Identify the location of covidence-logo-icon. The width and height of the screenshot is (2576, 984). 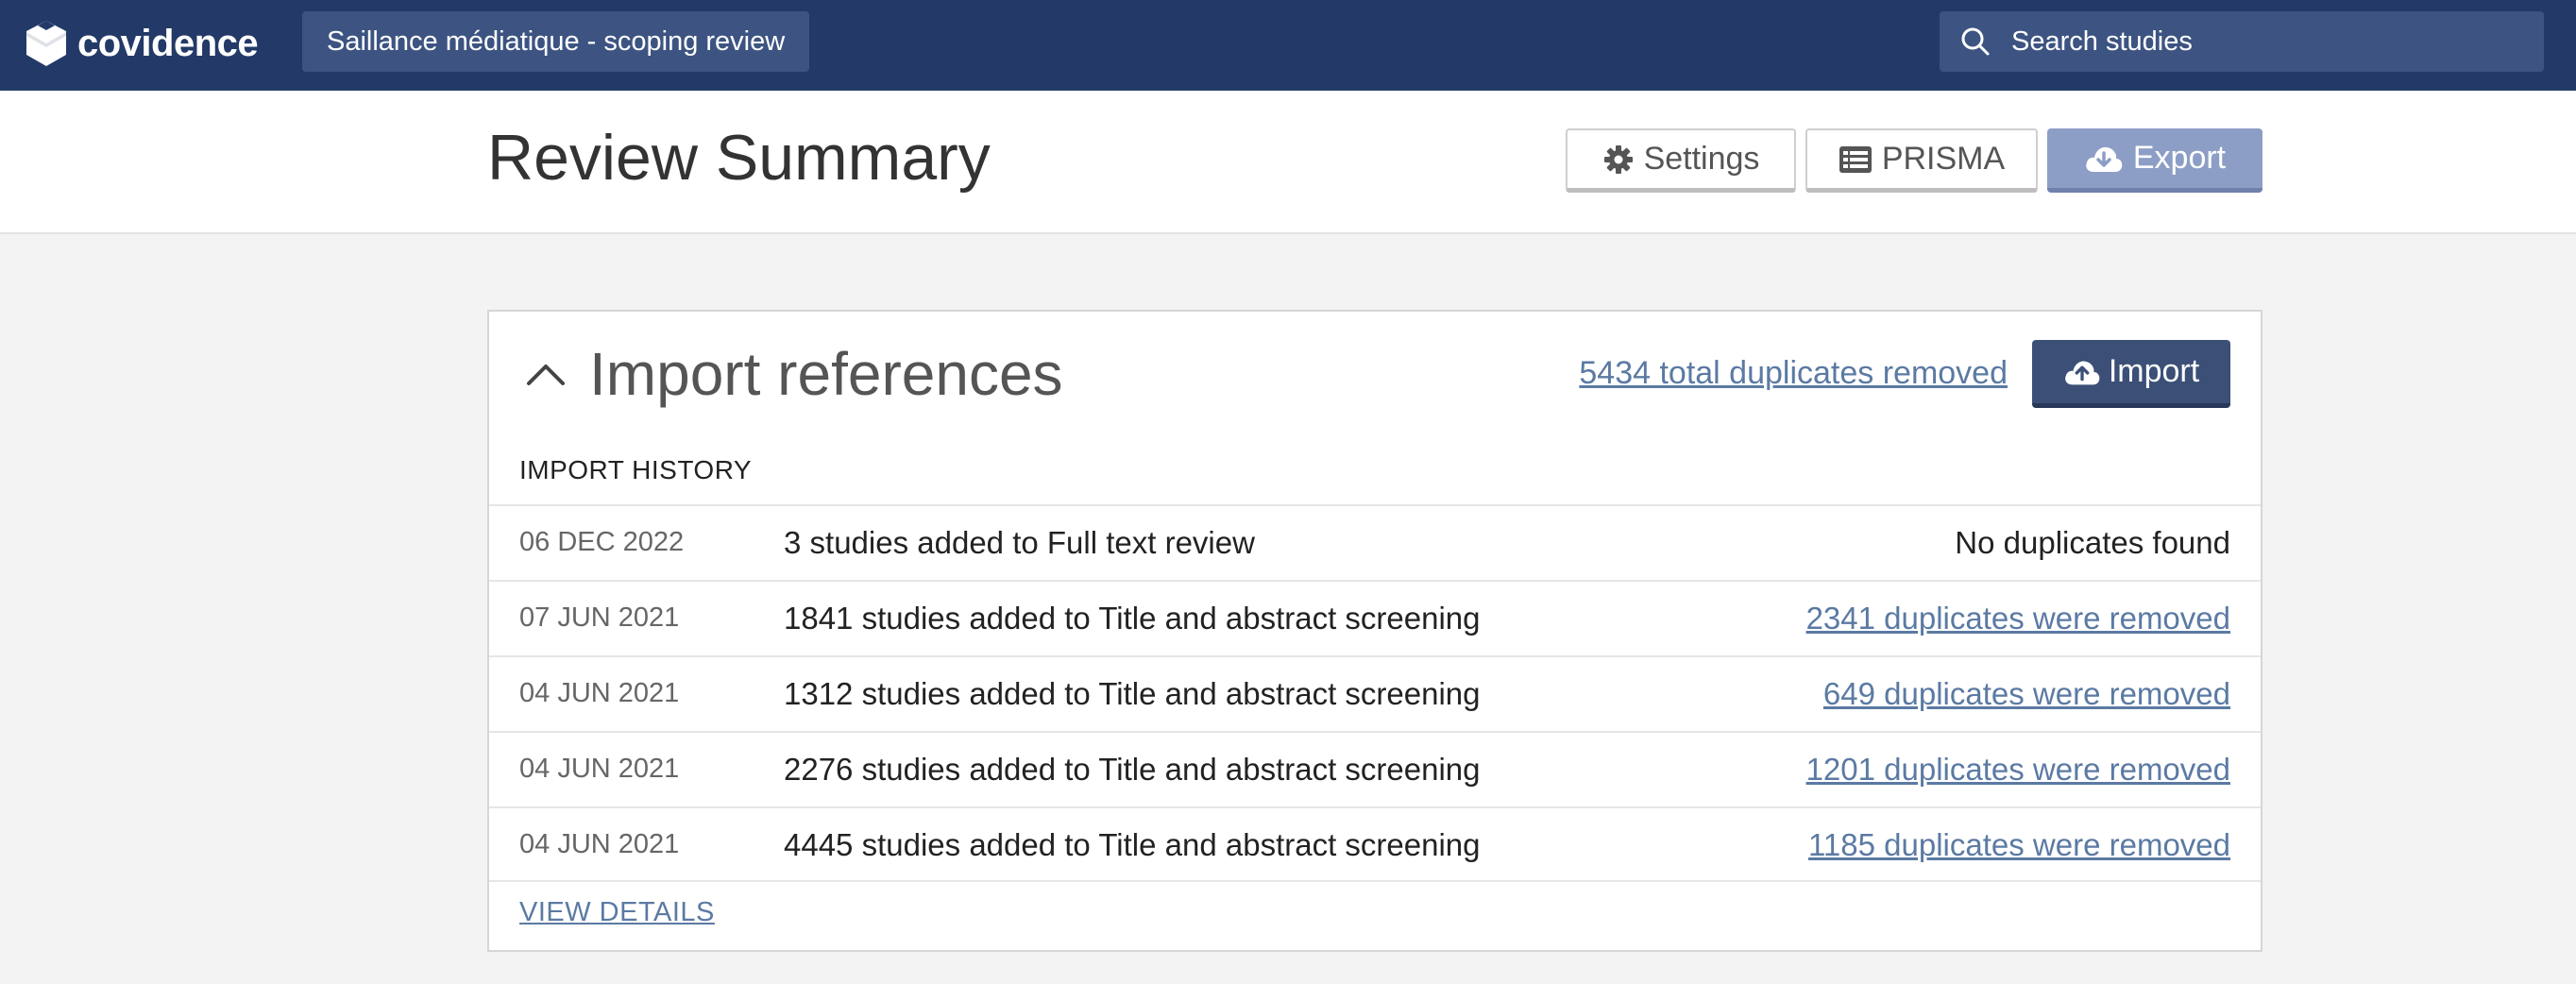
(46, 43).